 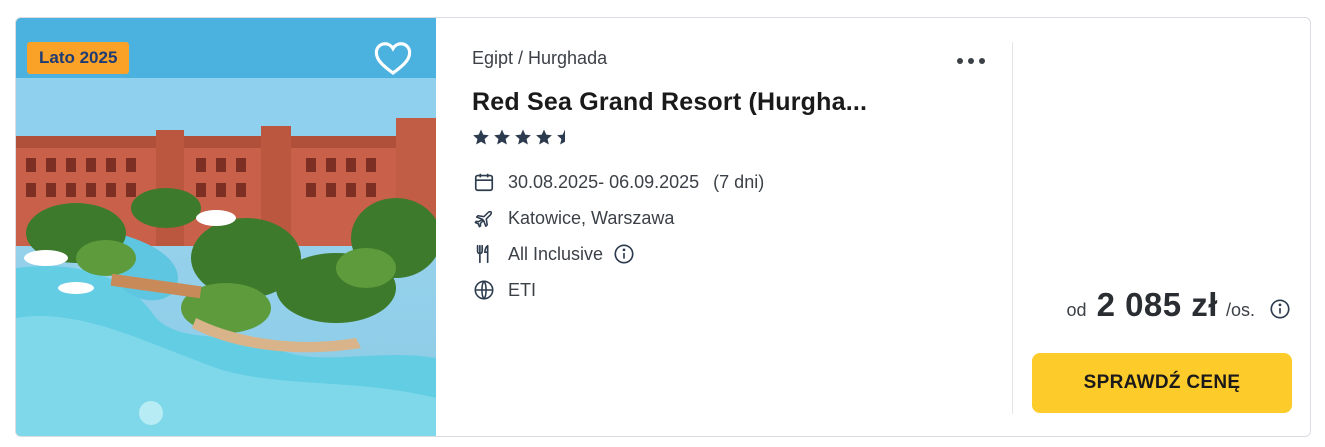 I want to click on price-prefix: od, so click(x=1076, y=310).